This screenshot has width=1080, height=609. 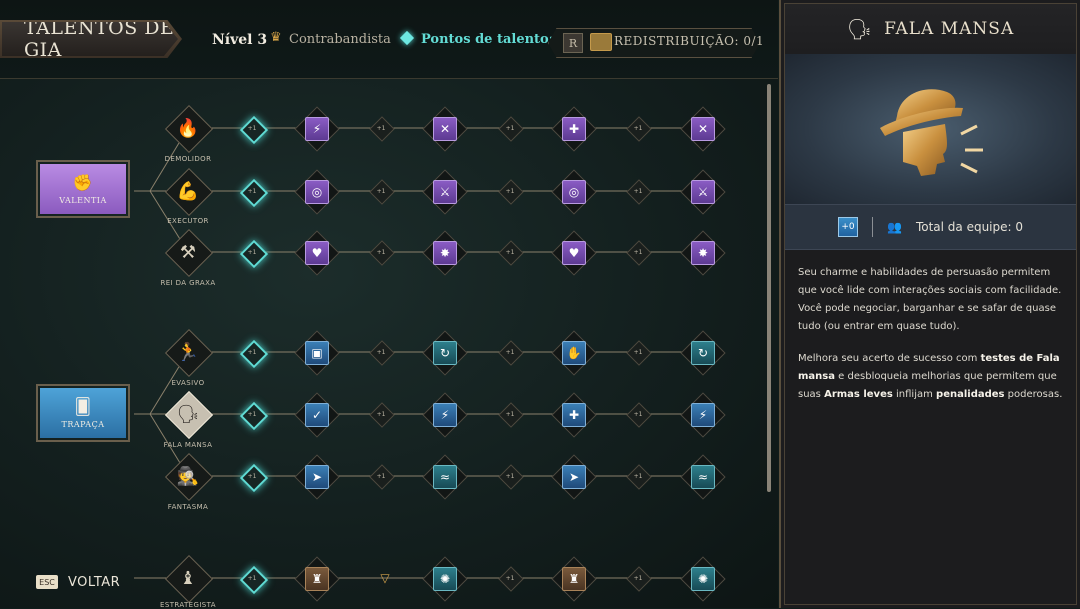 What do you see at coordinates (858, 394) in the screenshot?
I see `desc-highlight: Armas leves` at bounding box center [858, 394].